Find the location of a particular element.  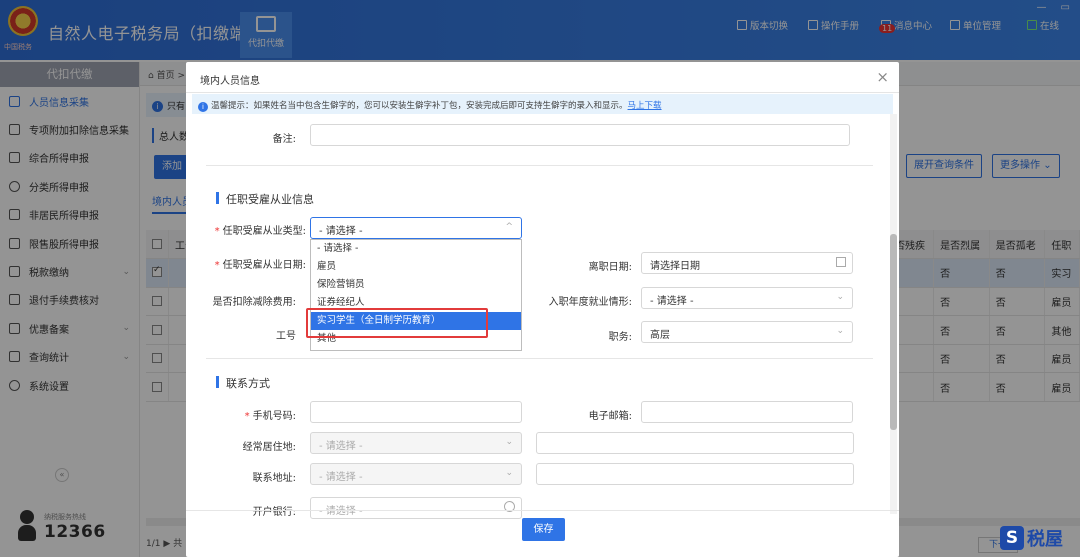

logo-mark-icon: S is located at coordinates (1012, 538).